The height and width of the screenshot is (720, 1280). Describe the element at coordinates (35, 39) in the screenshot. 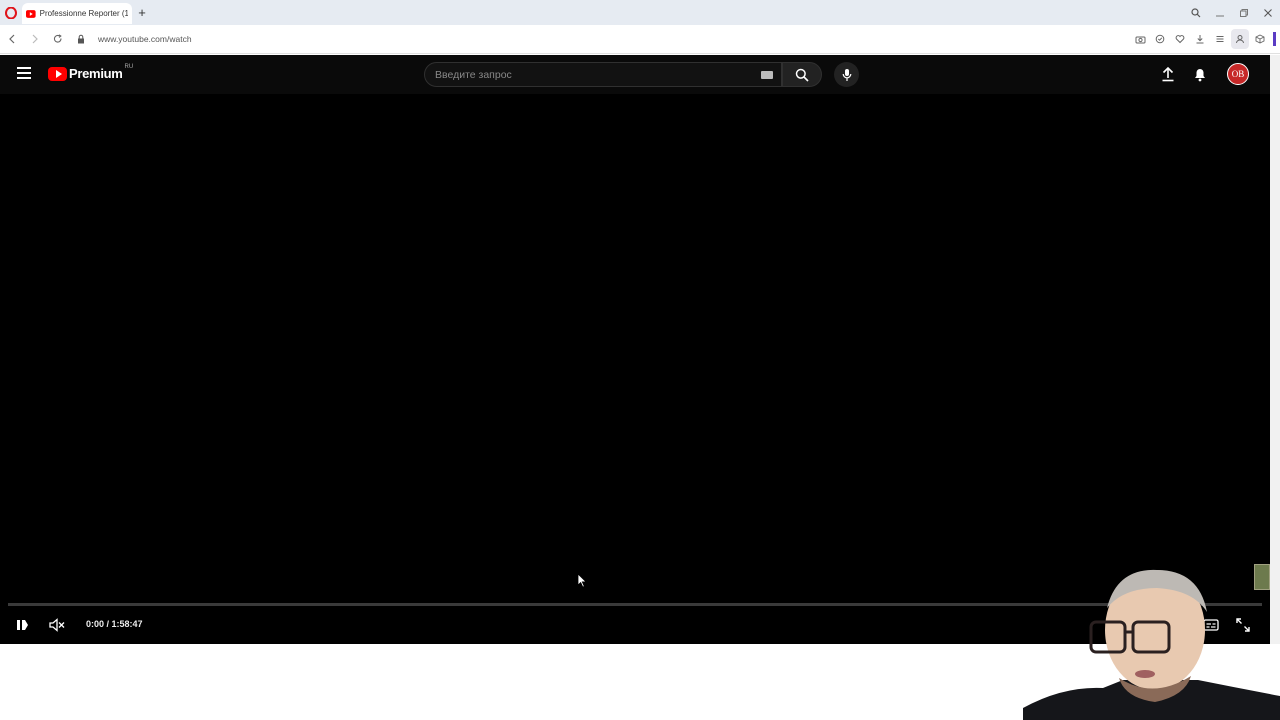

I see `forward-icon` at that location.